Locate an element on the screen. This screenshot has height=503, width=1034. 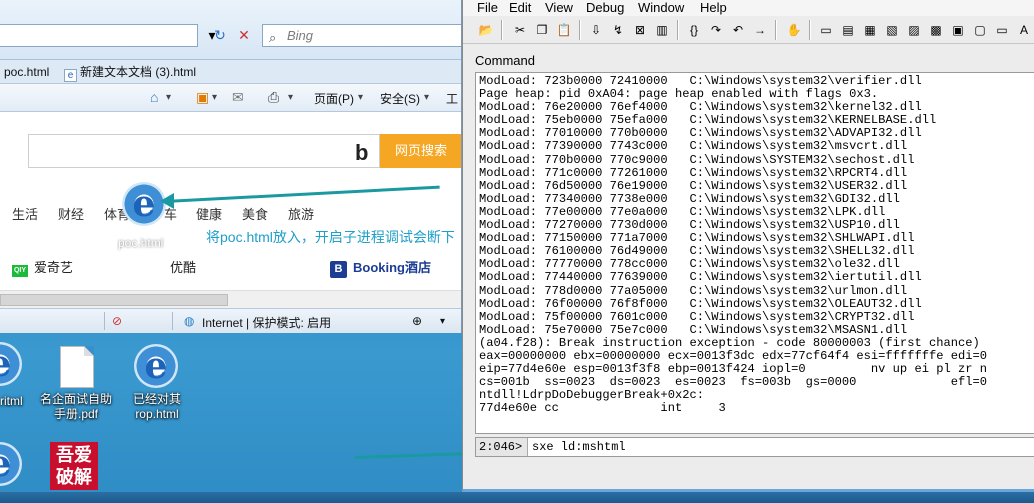
scratch-pad-icon: ▢ is located at coordinates (980, 30).